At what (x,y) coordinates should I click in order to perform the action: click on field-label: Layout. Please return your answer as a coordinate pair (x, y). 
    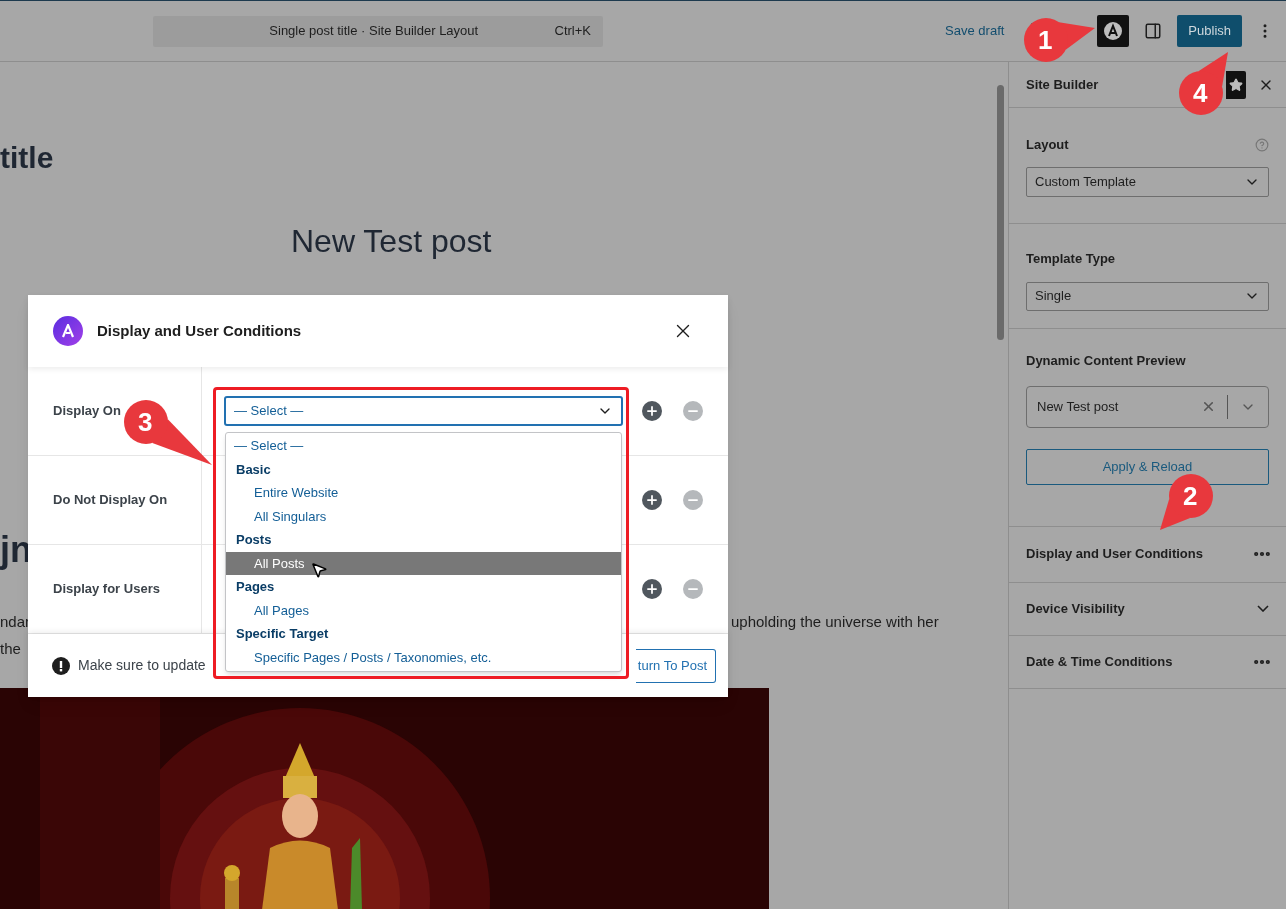
    Looking at the image, I should click on (1047, 145).